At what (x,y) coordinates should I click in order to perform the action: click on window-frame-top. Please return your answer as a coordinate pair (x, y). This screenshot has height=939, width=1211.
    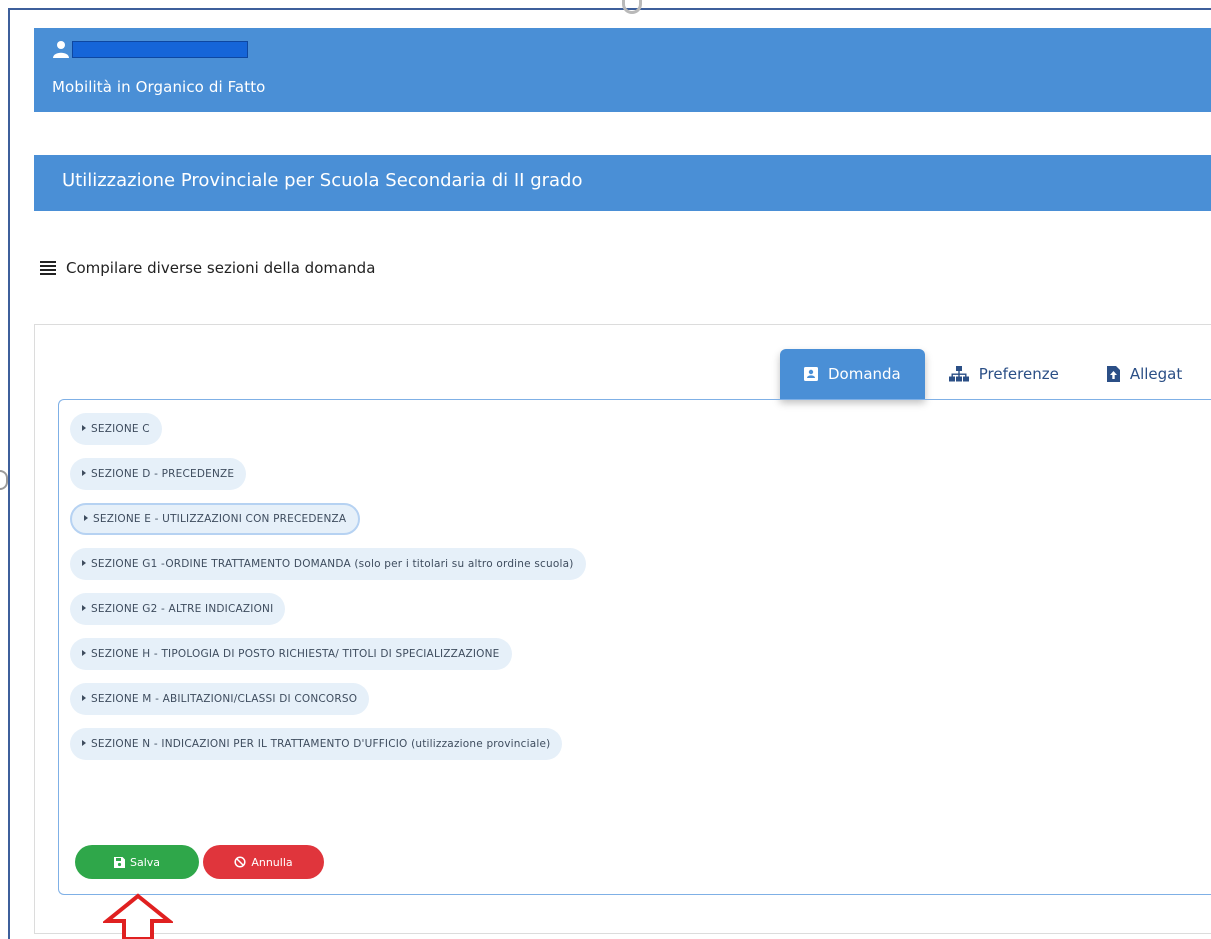
    Looking at the image, I should click on (609, 9).